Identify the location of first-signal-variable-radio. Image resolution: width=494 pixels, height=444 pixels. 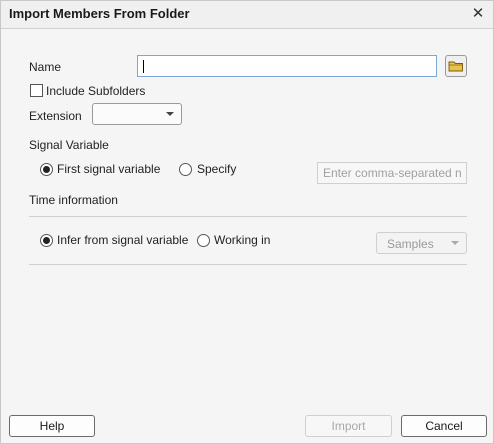
(46, 169).